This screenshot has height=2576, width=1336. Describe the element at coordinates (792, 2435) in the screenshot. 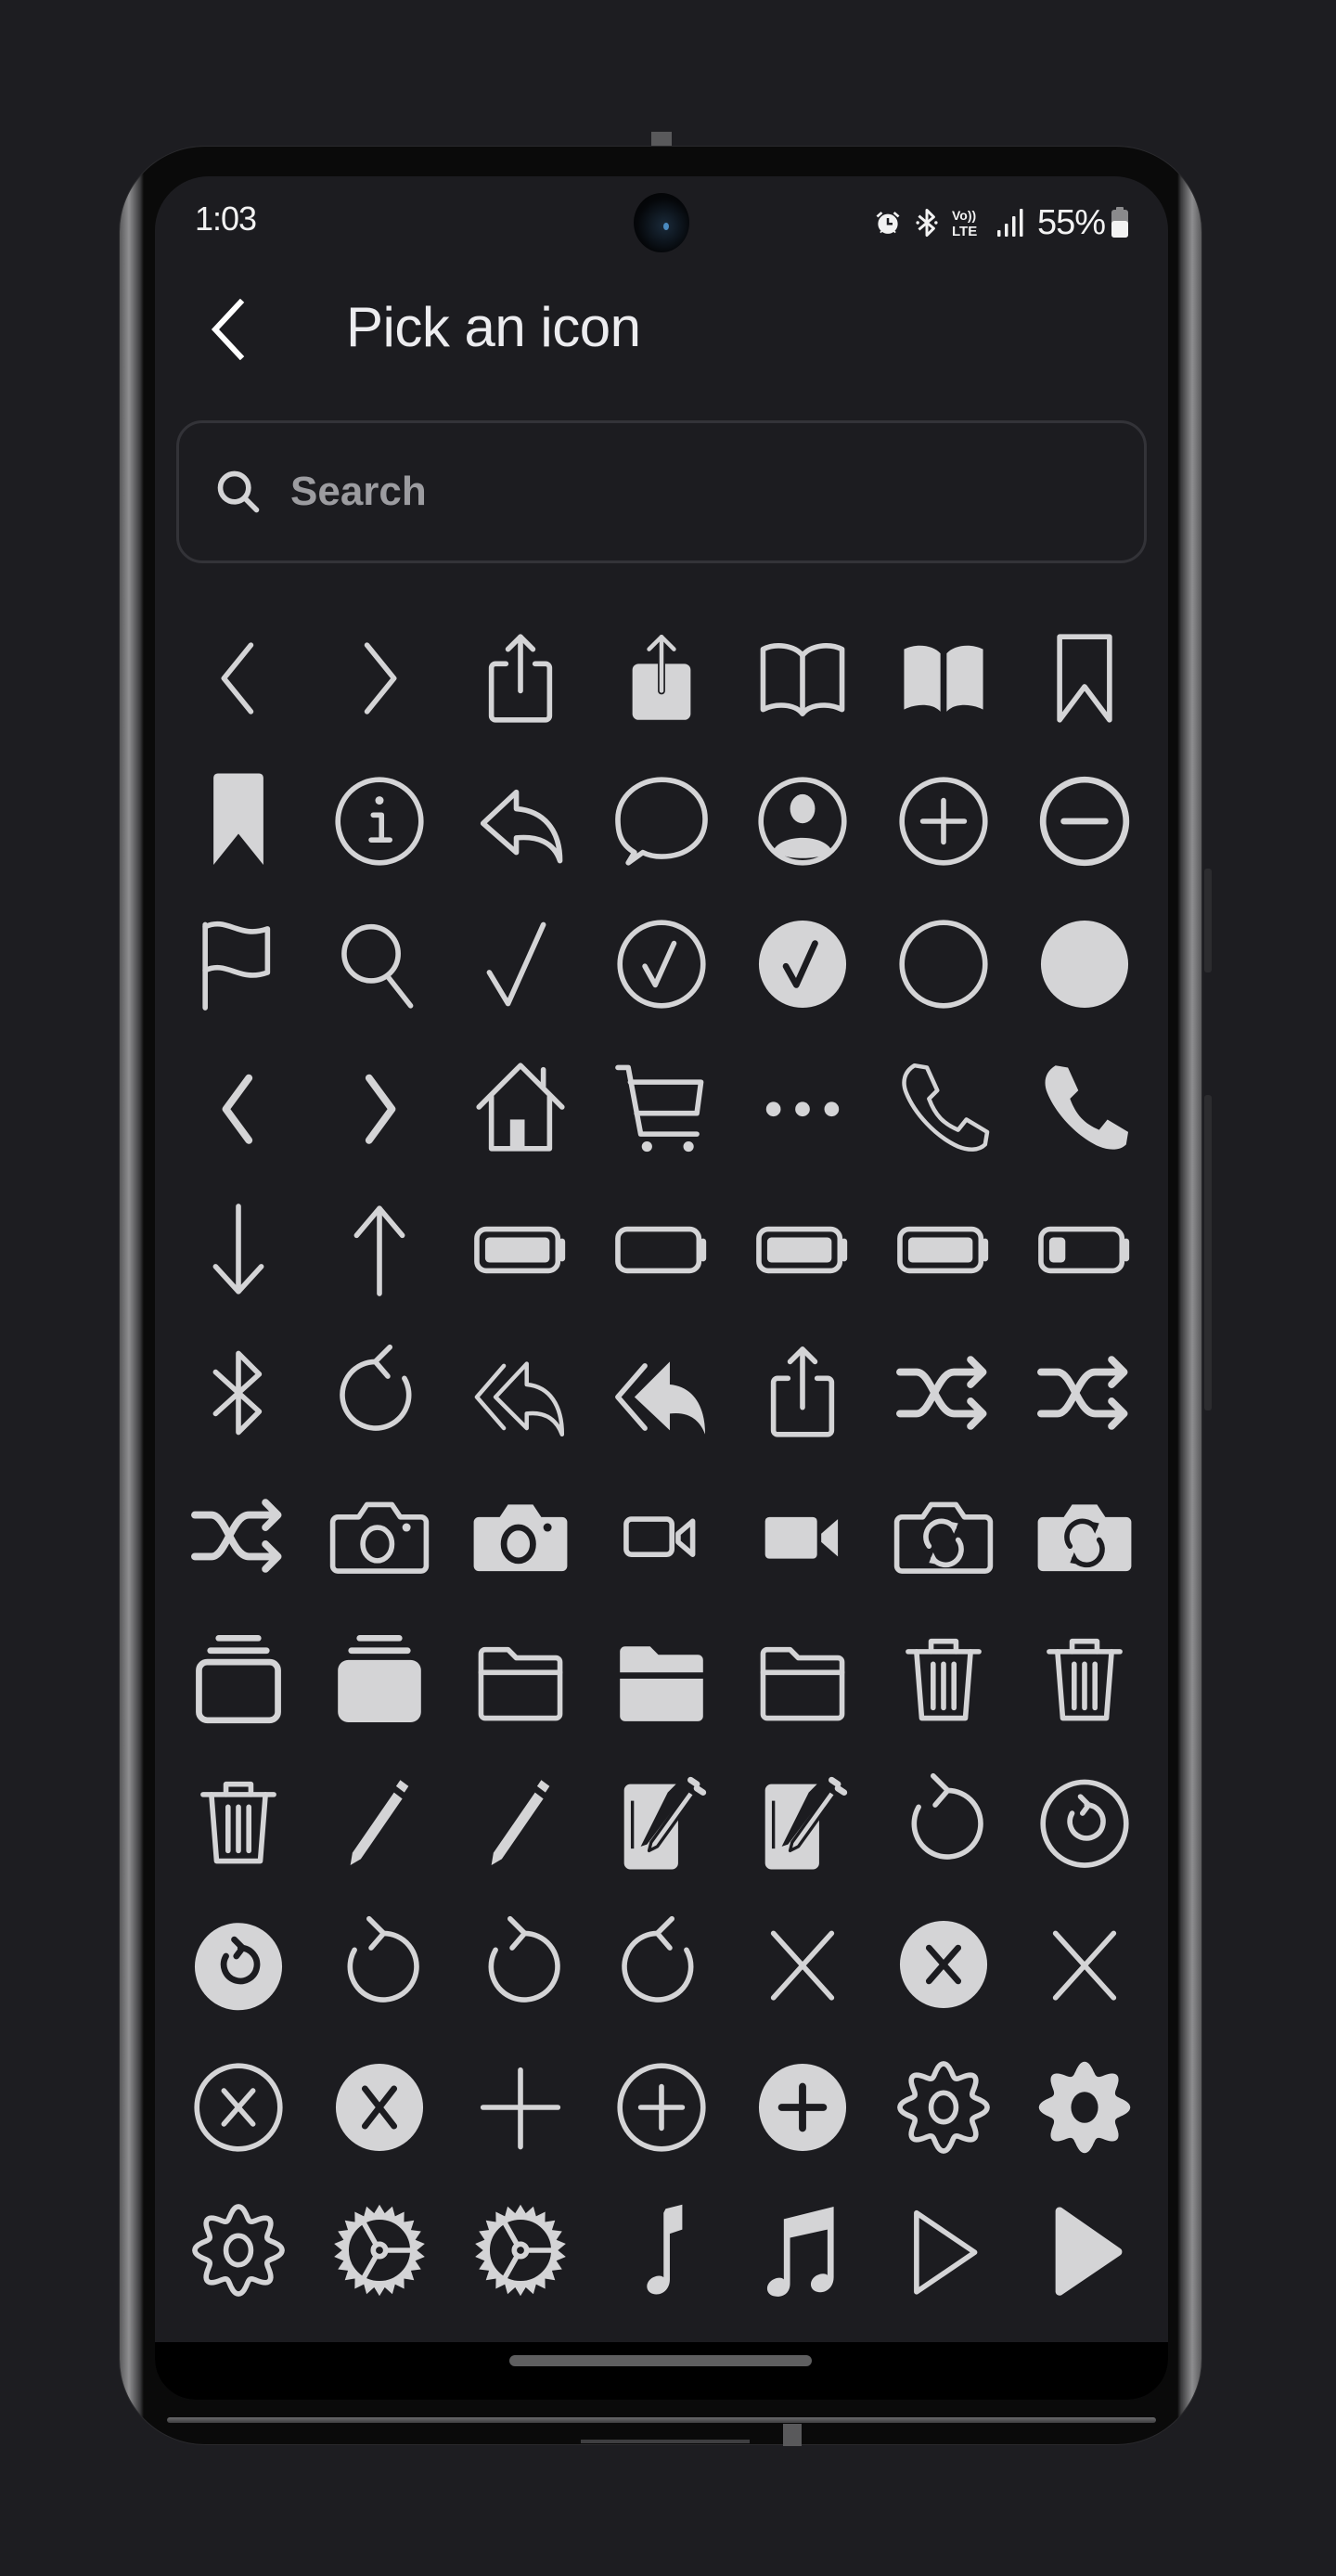

I see `phone-frame-port` at that location.